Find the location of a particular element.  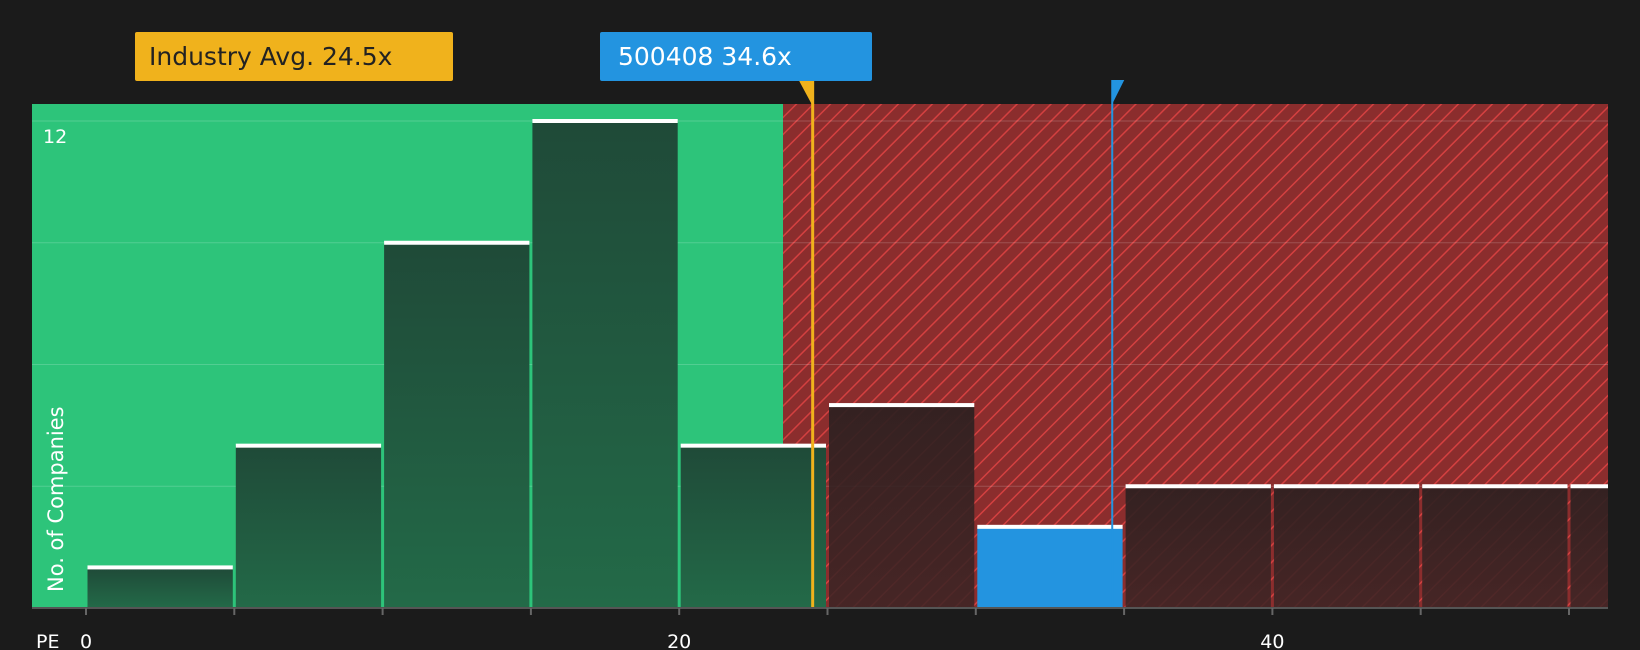

company-pe-callout-label: 500408 34.6x is located at coordinates (705, 56).